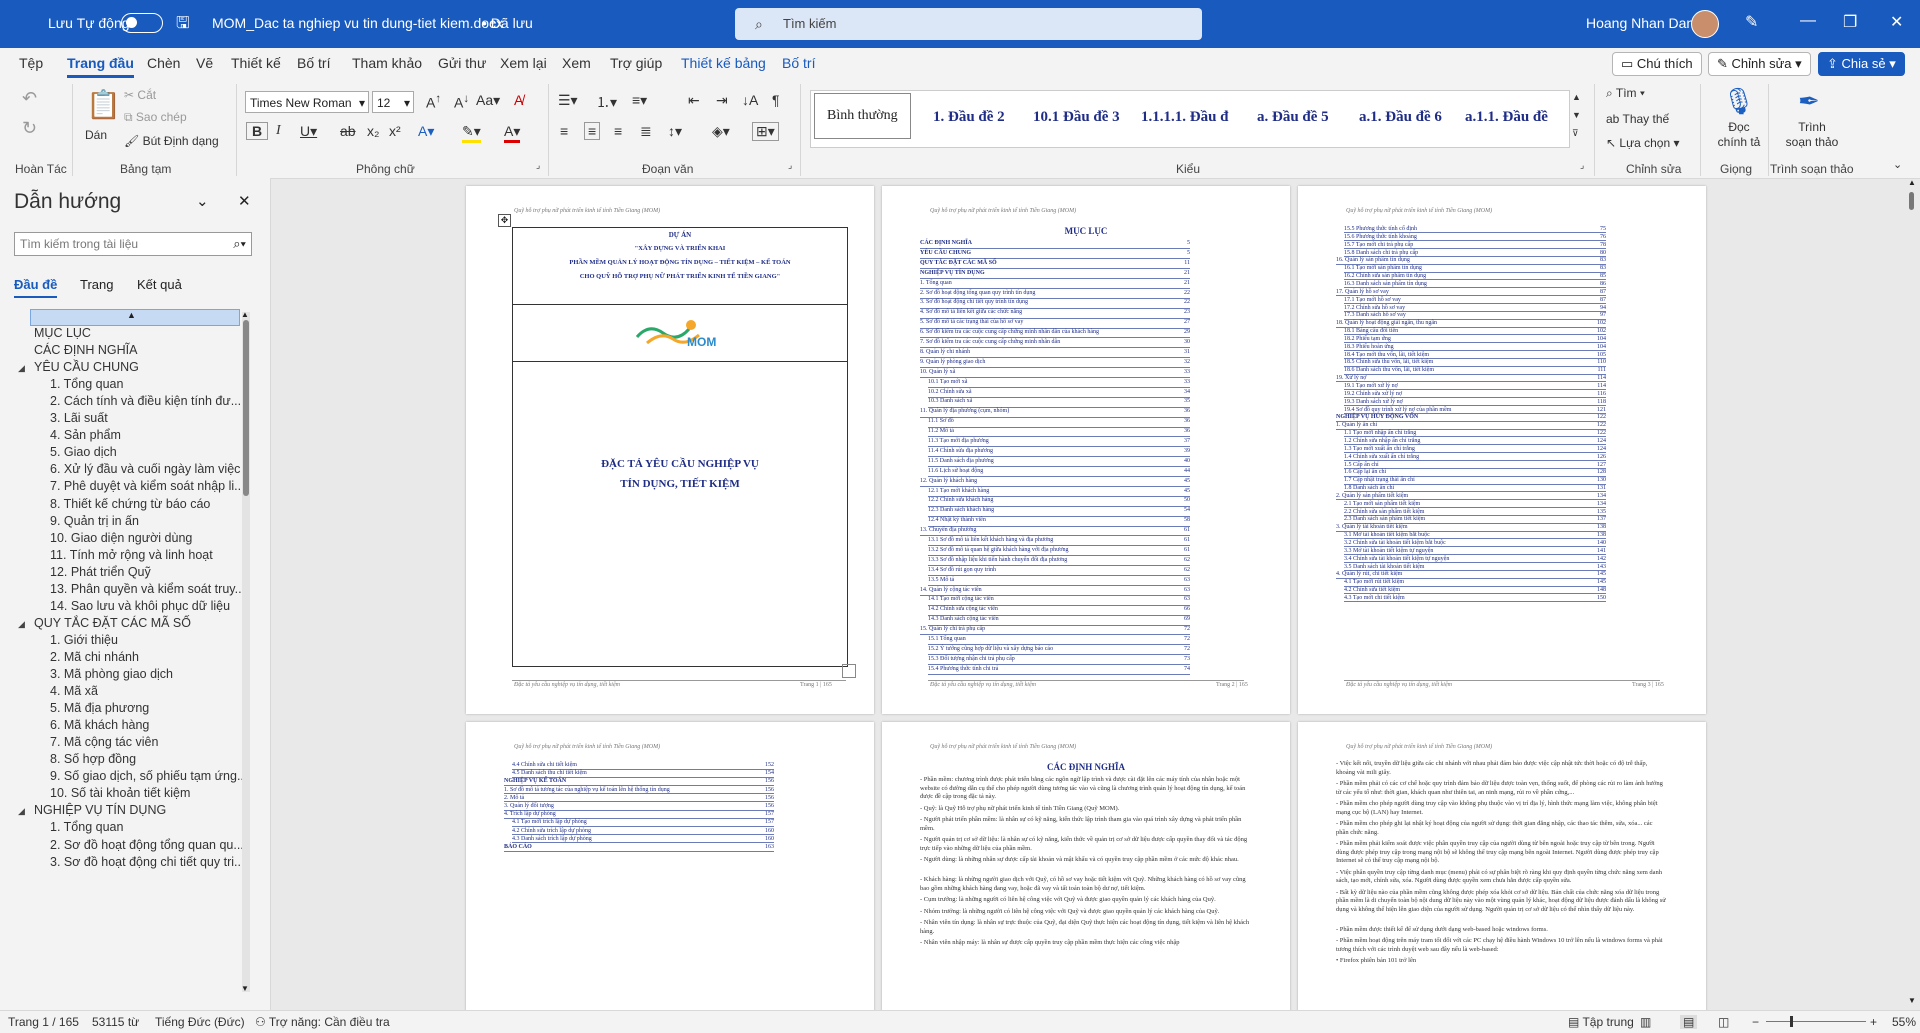 Image resolution: width=1920 pixels, height=1033 pixels. I want to click on align-left-icon: ≡, so click(564, 131).